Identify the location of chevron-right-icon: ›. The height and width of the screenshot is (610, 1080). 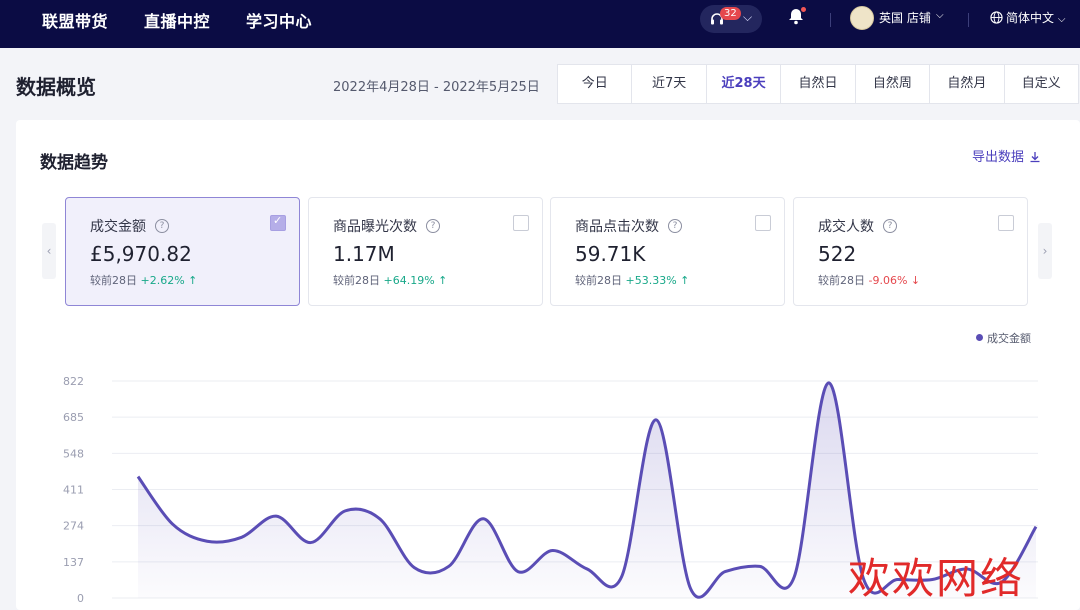
(1045, 251).